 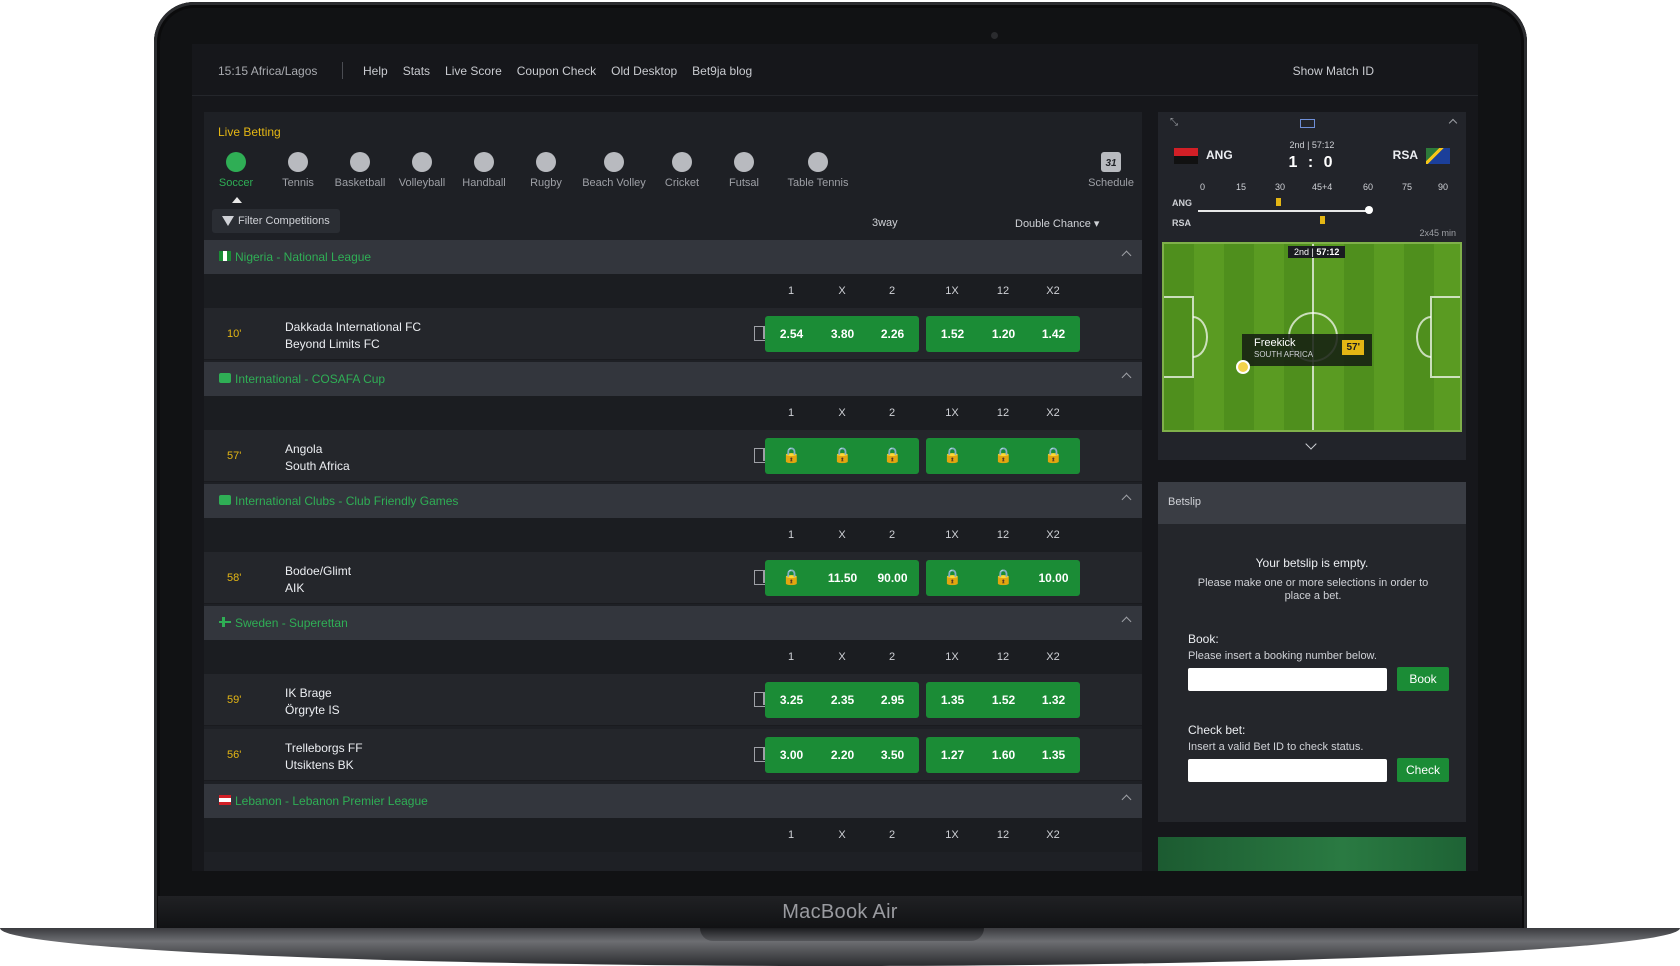 I want to click on schedule-button: 31 Schedule, so click(x=1111, y=170).